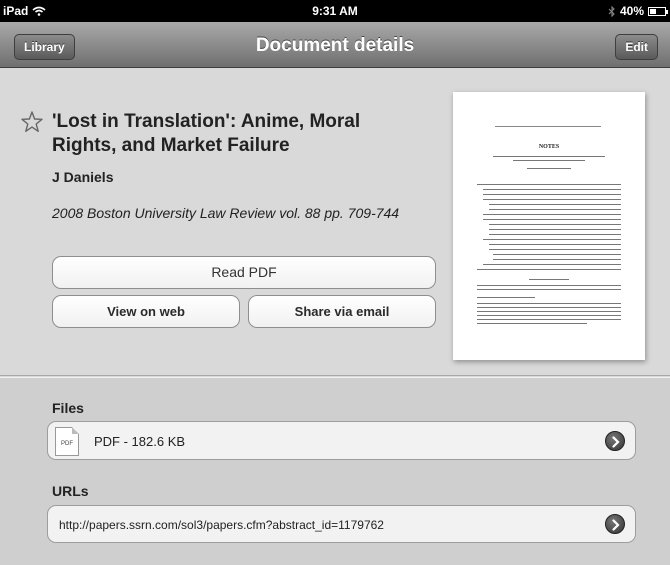 This screenshot has height=565, width=670. What do you see at coordinates (146, 311) in the screenshot?
I see `view-on-web-button: View on web` at bounding box center [146, 311].